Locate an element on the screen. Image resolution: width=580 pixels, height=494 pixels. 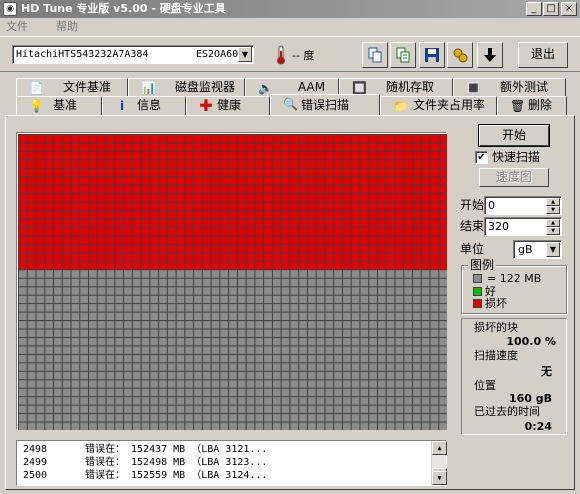
maximize-button: □ is located at coordinates (551, 9).